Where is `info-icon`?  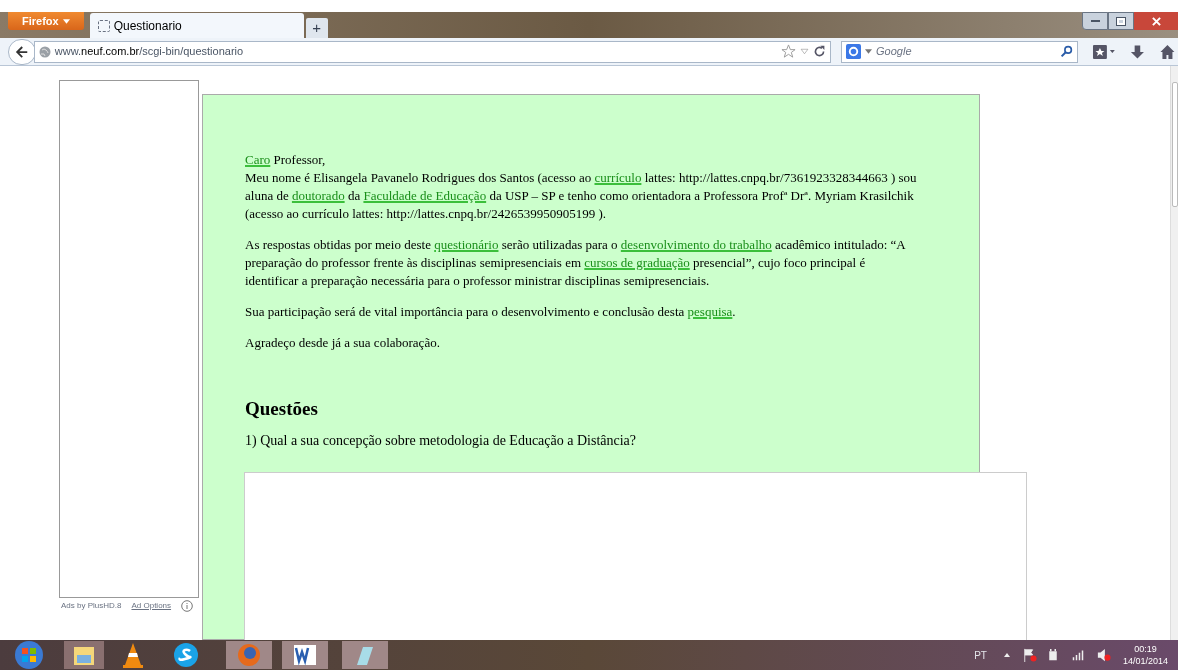
info-icon is located at coordinates (187, 606).